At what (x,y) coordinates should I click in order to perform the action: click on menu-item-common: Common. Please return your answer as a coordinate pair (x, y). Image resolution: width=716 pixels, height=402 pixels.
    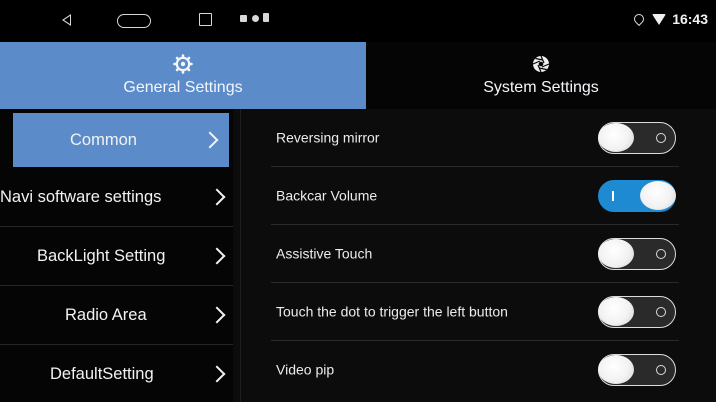
    Looking at the image, I should click on (121, 140).